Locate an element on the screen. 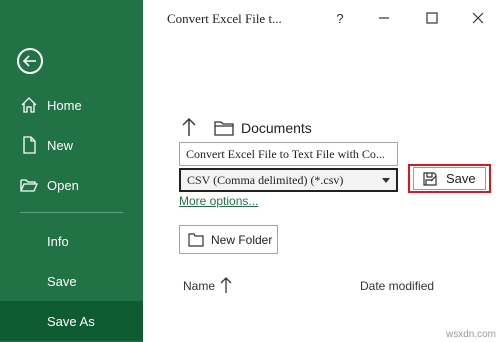 This screenshot has height=342, width=502. watermark: wsxdn.com is located at coordinates (470, 334).